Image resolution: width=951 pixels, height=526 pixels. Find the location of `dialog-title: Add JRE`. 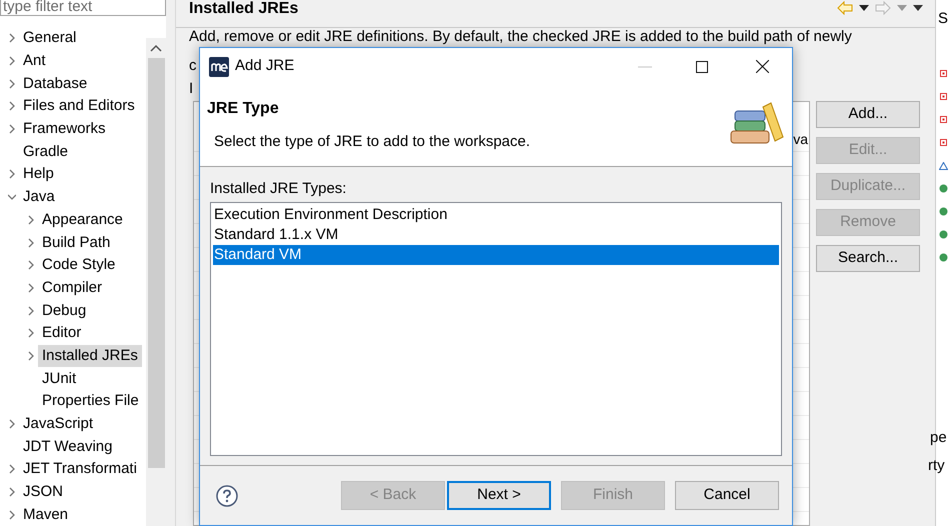

dialog-title: Add JRE is located at coordinates (264, 66).